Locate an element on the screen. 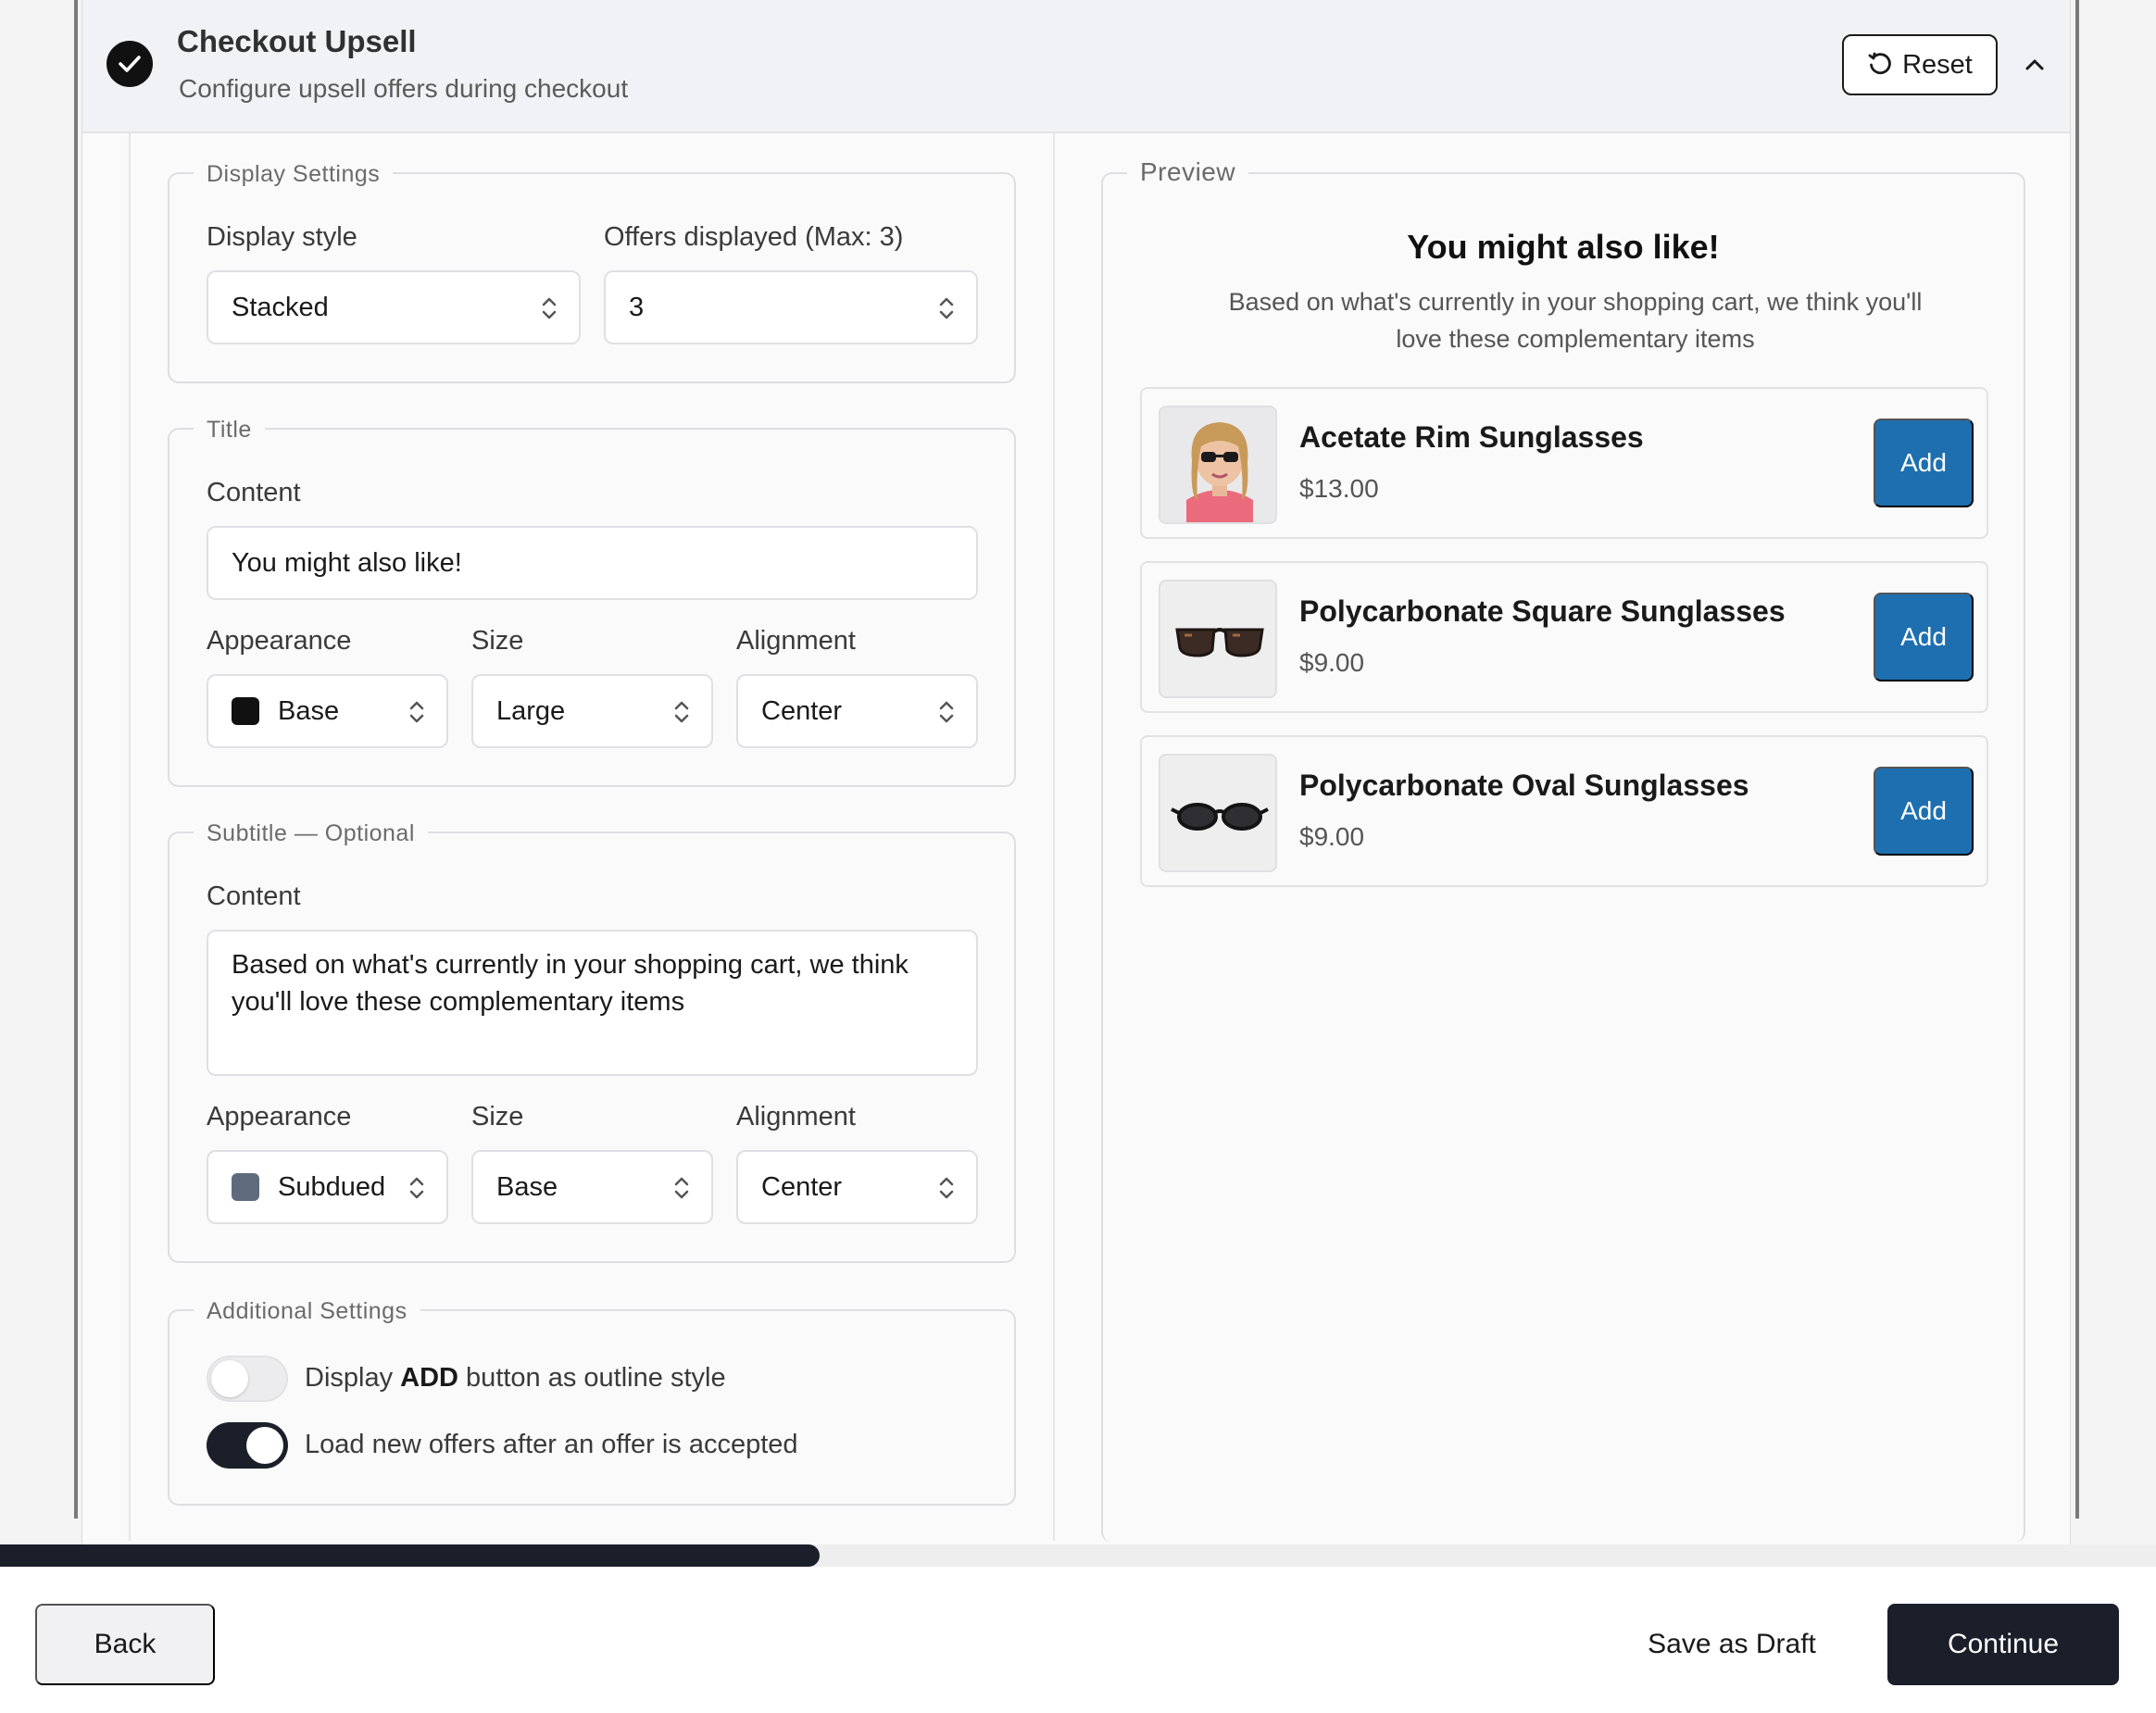 This screenshot has width=2156, height=1713. subtitle-size-select: Base is located at coordinates (592, 1187).